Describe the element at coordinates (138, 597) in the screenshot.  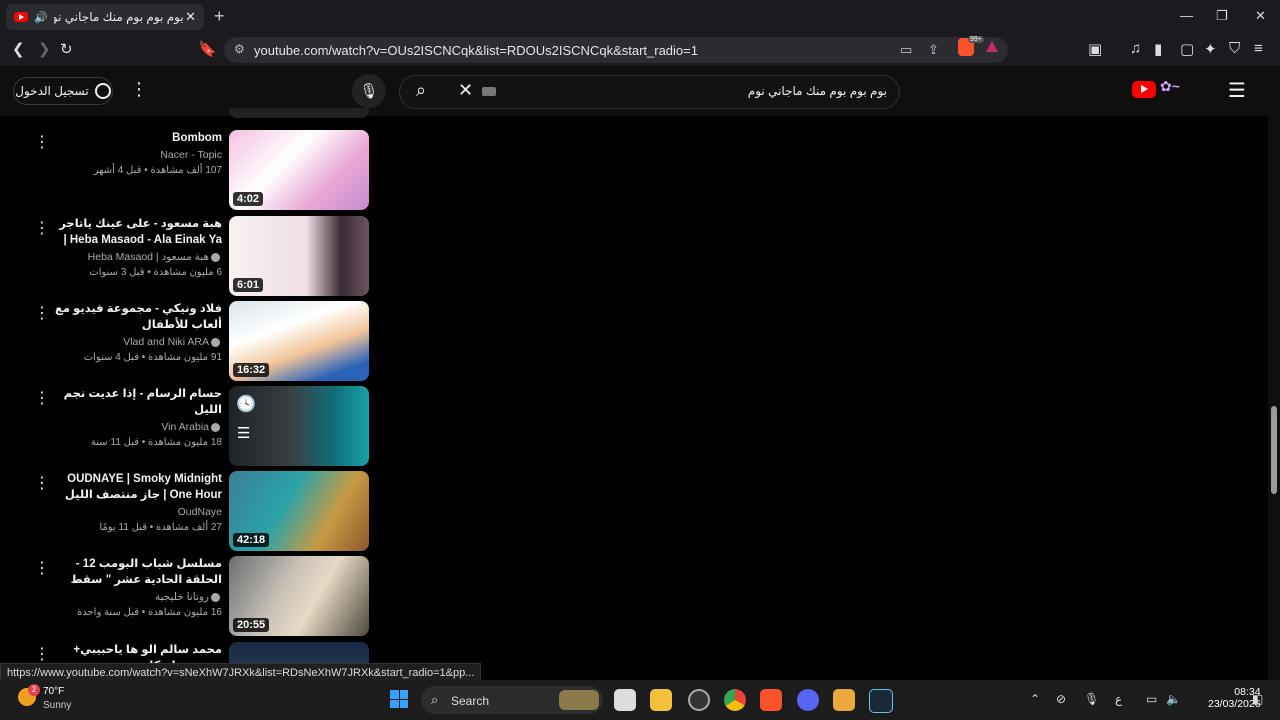
I see `channel-name: روتانا خليجية` at that location.